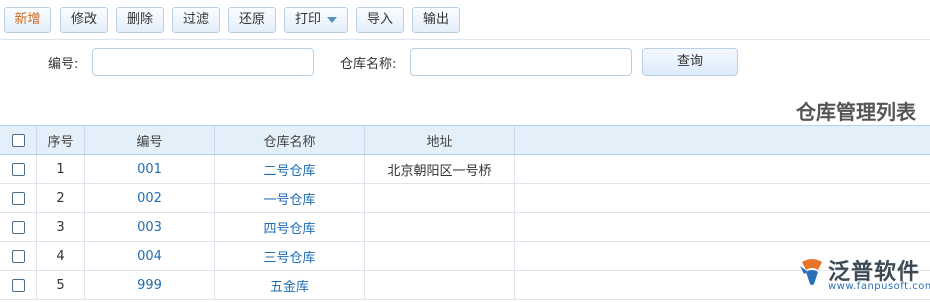  Describe the element at coordinates (290, 227) in the screenshot. I see `row-name-link: 四号仓库` at that location.